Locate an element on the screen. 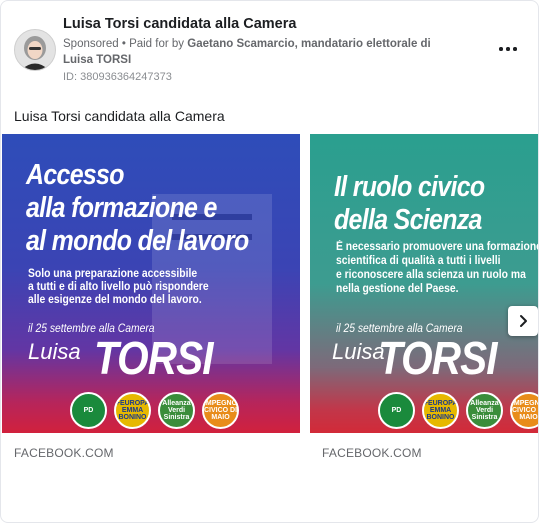 Image resolution: width=539 pixels, height=529 pixels. slide-headline-line: della Scienza is located at coordinates (408, 220).